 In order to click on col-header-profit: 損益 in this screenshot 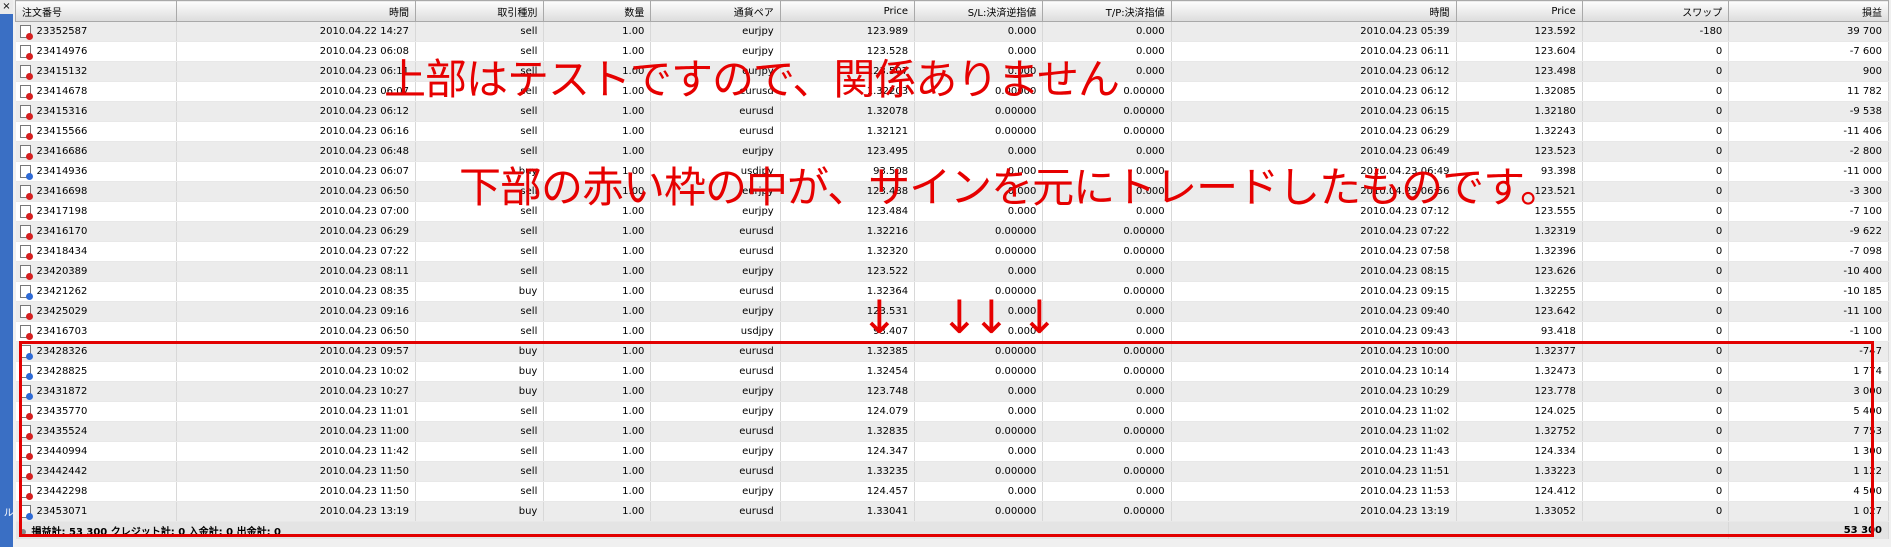, I will do `click(1808, 11)`.